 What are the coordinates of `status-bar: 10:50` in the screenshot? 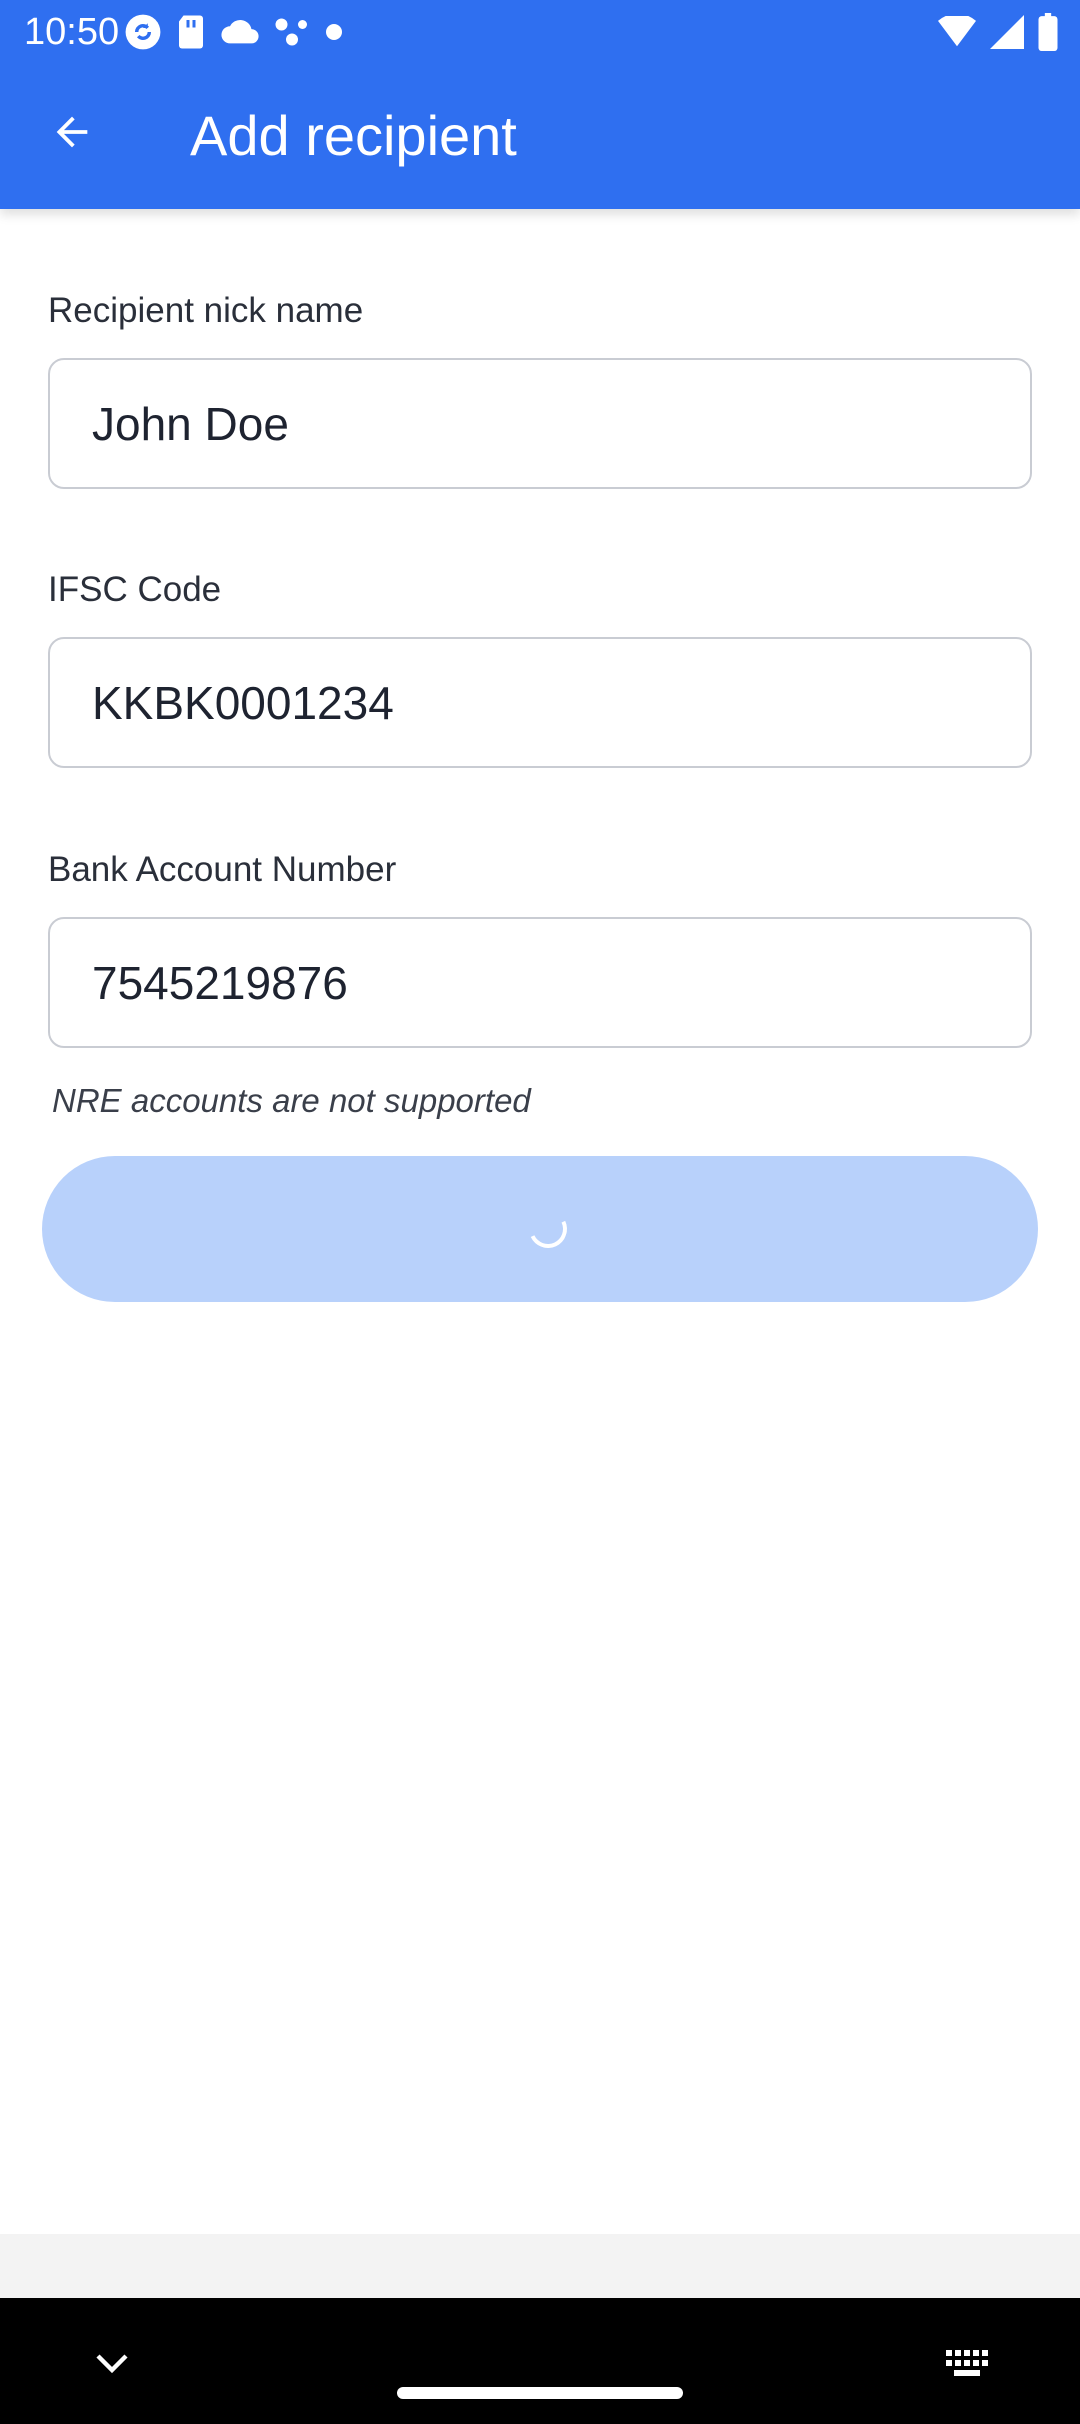 It's located at (540, 32).